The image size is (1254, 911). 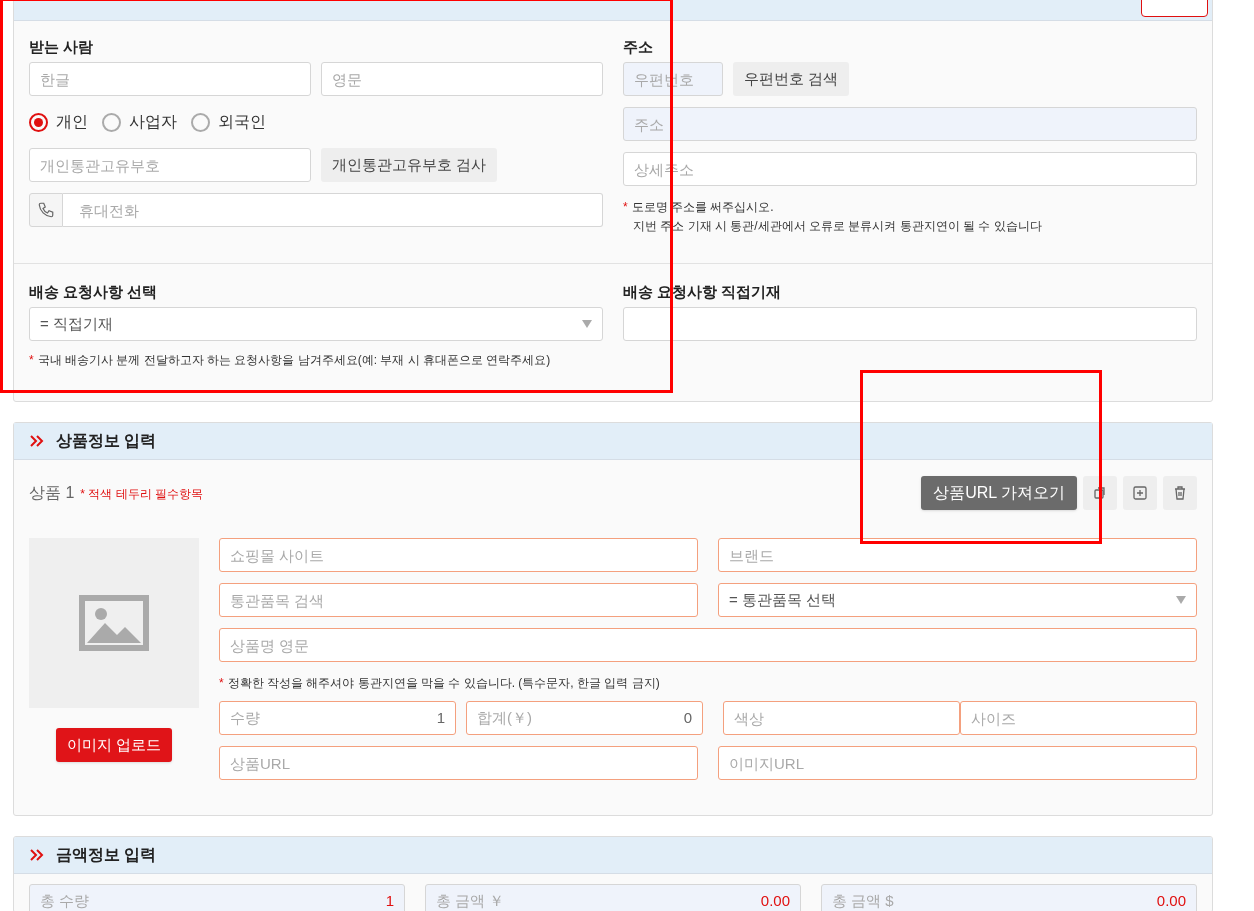 What do you see at coordinates (170, 165) in the screenshot?
I see `input-field: 개인통관고유부호` at bounding box center [170, 165].